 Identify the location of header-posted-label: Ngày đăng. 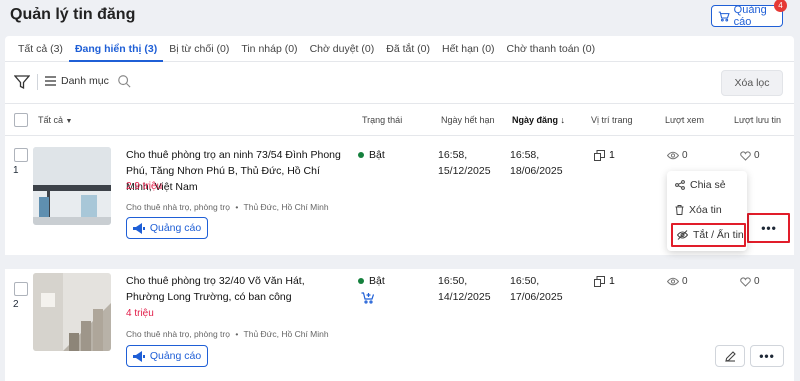
(535, 120).